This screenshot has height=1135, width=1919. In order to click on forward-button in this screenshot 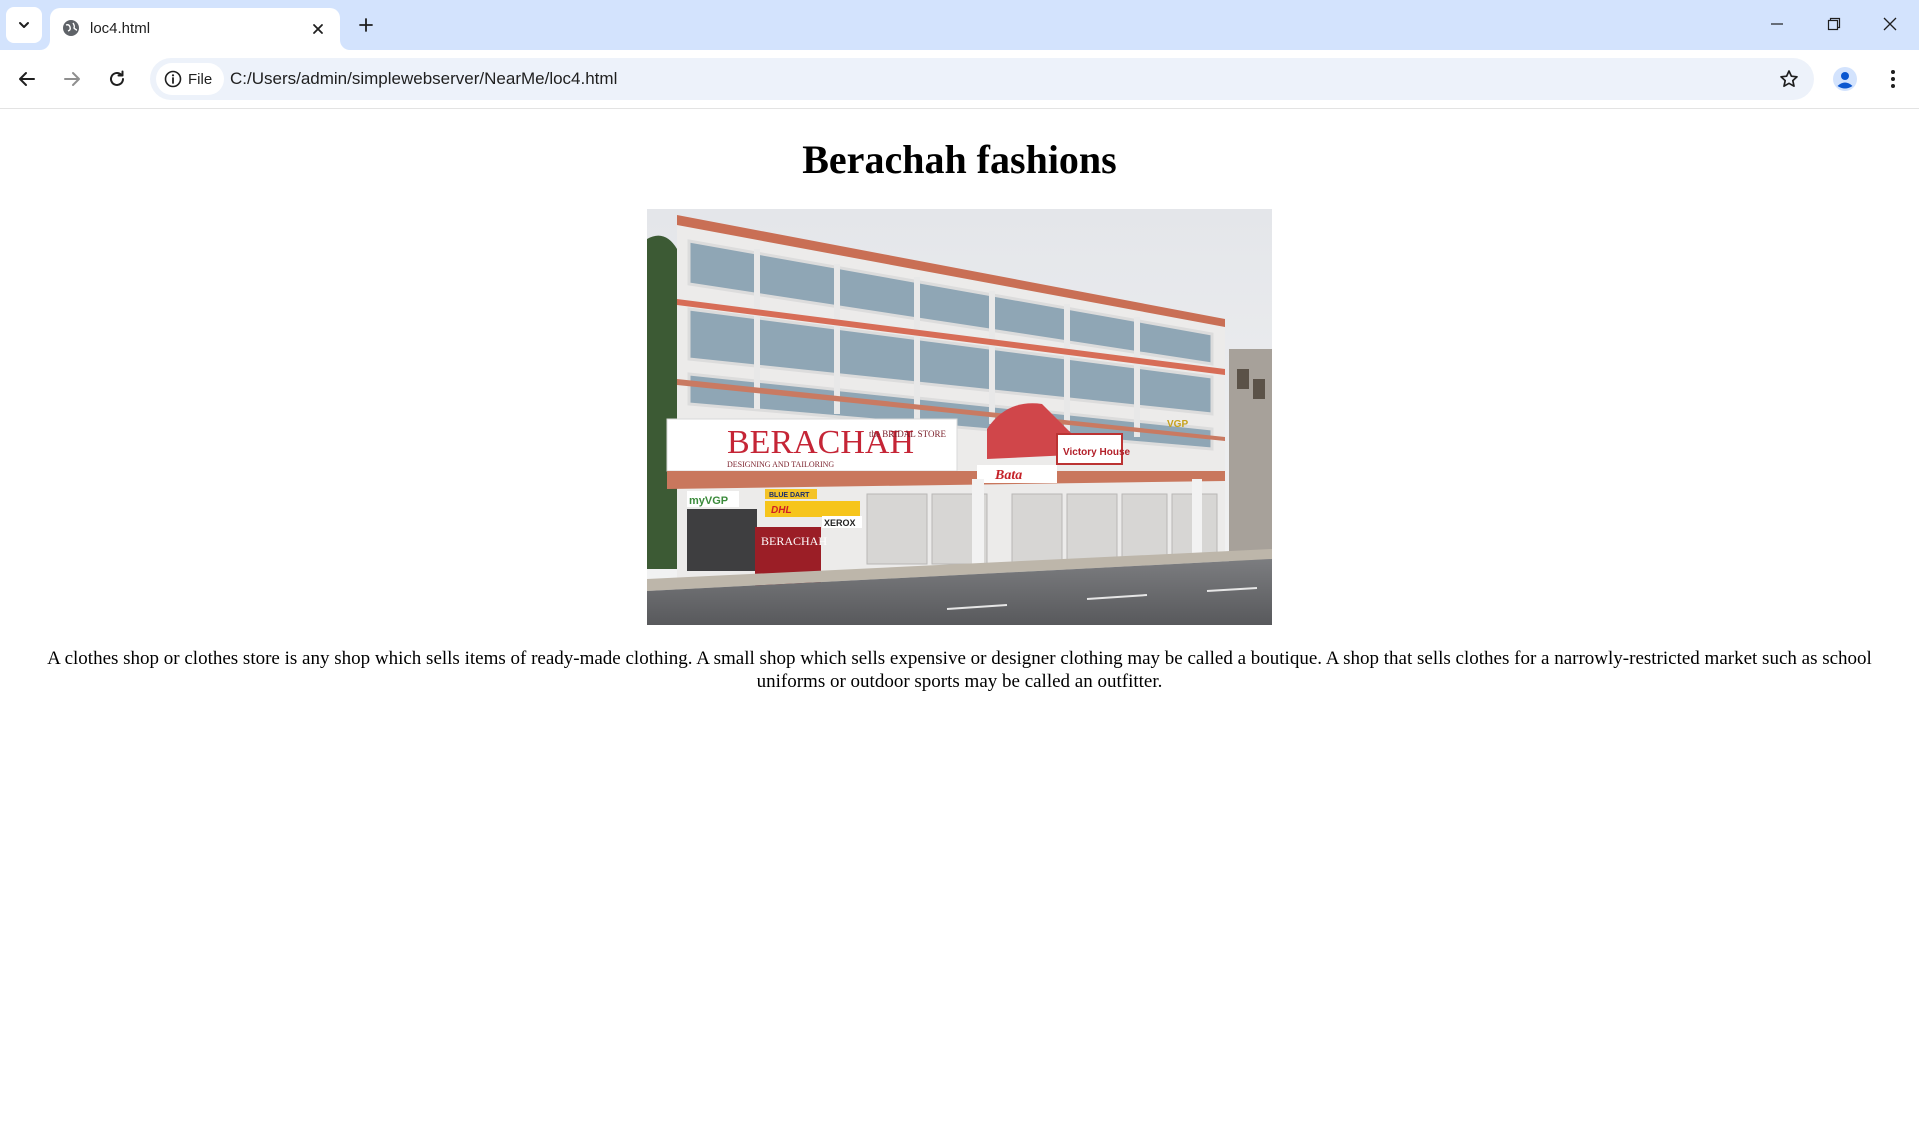, I will do `click(72, 79)`.